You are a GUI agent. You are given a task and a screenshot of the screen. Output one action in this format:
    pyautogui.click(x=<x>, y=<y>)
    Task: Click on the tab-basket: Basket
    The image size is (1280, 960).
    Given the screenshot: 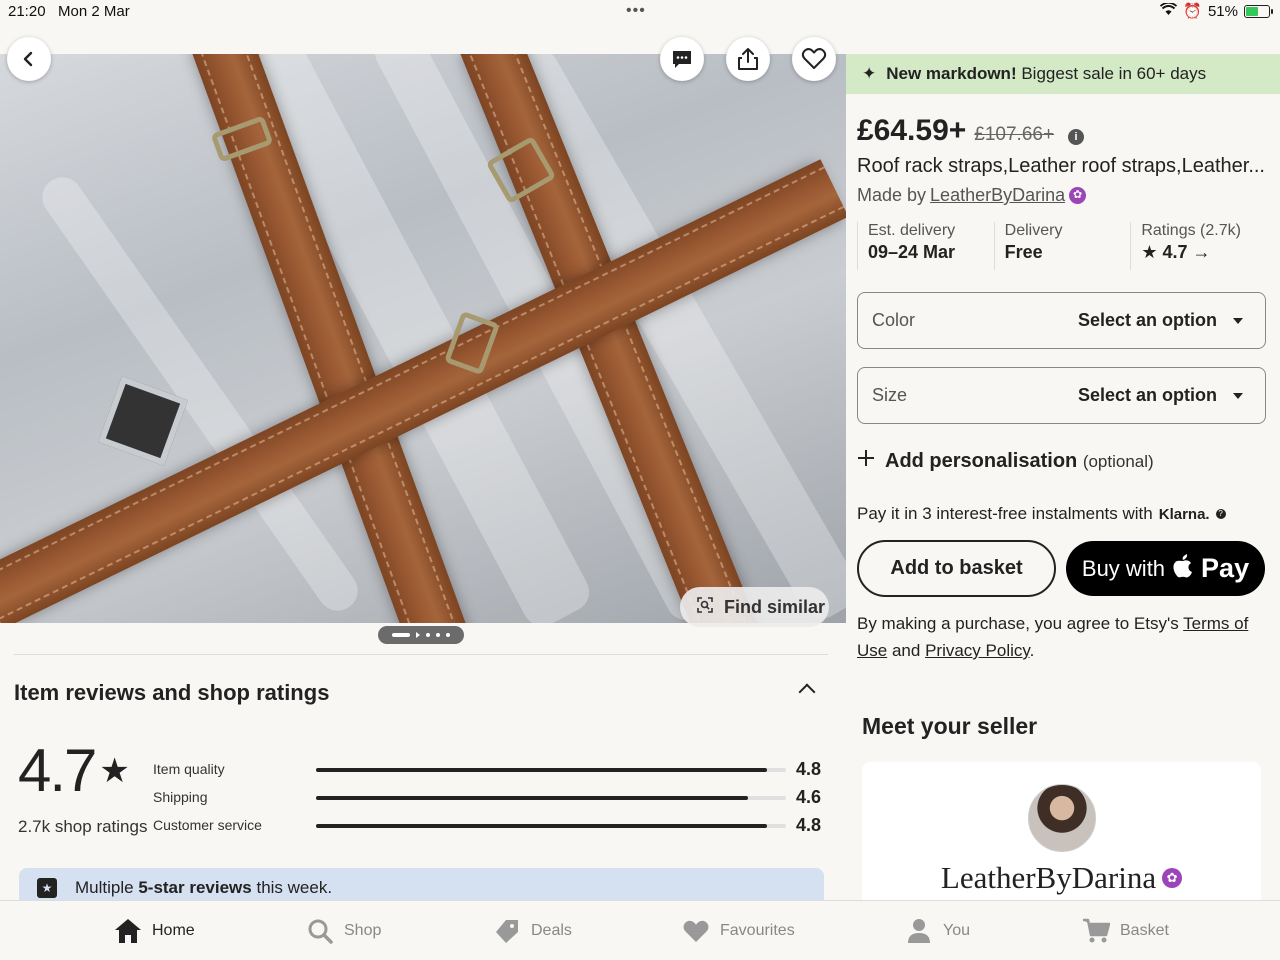 What is the action you would take?
    pyautogui.click(x=1125, y=930)
    